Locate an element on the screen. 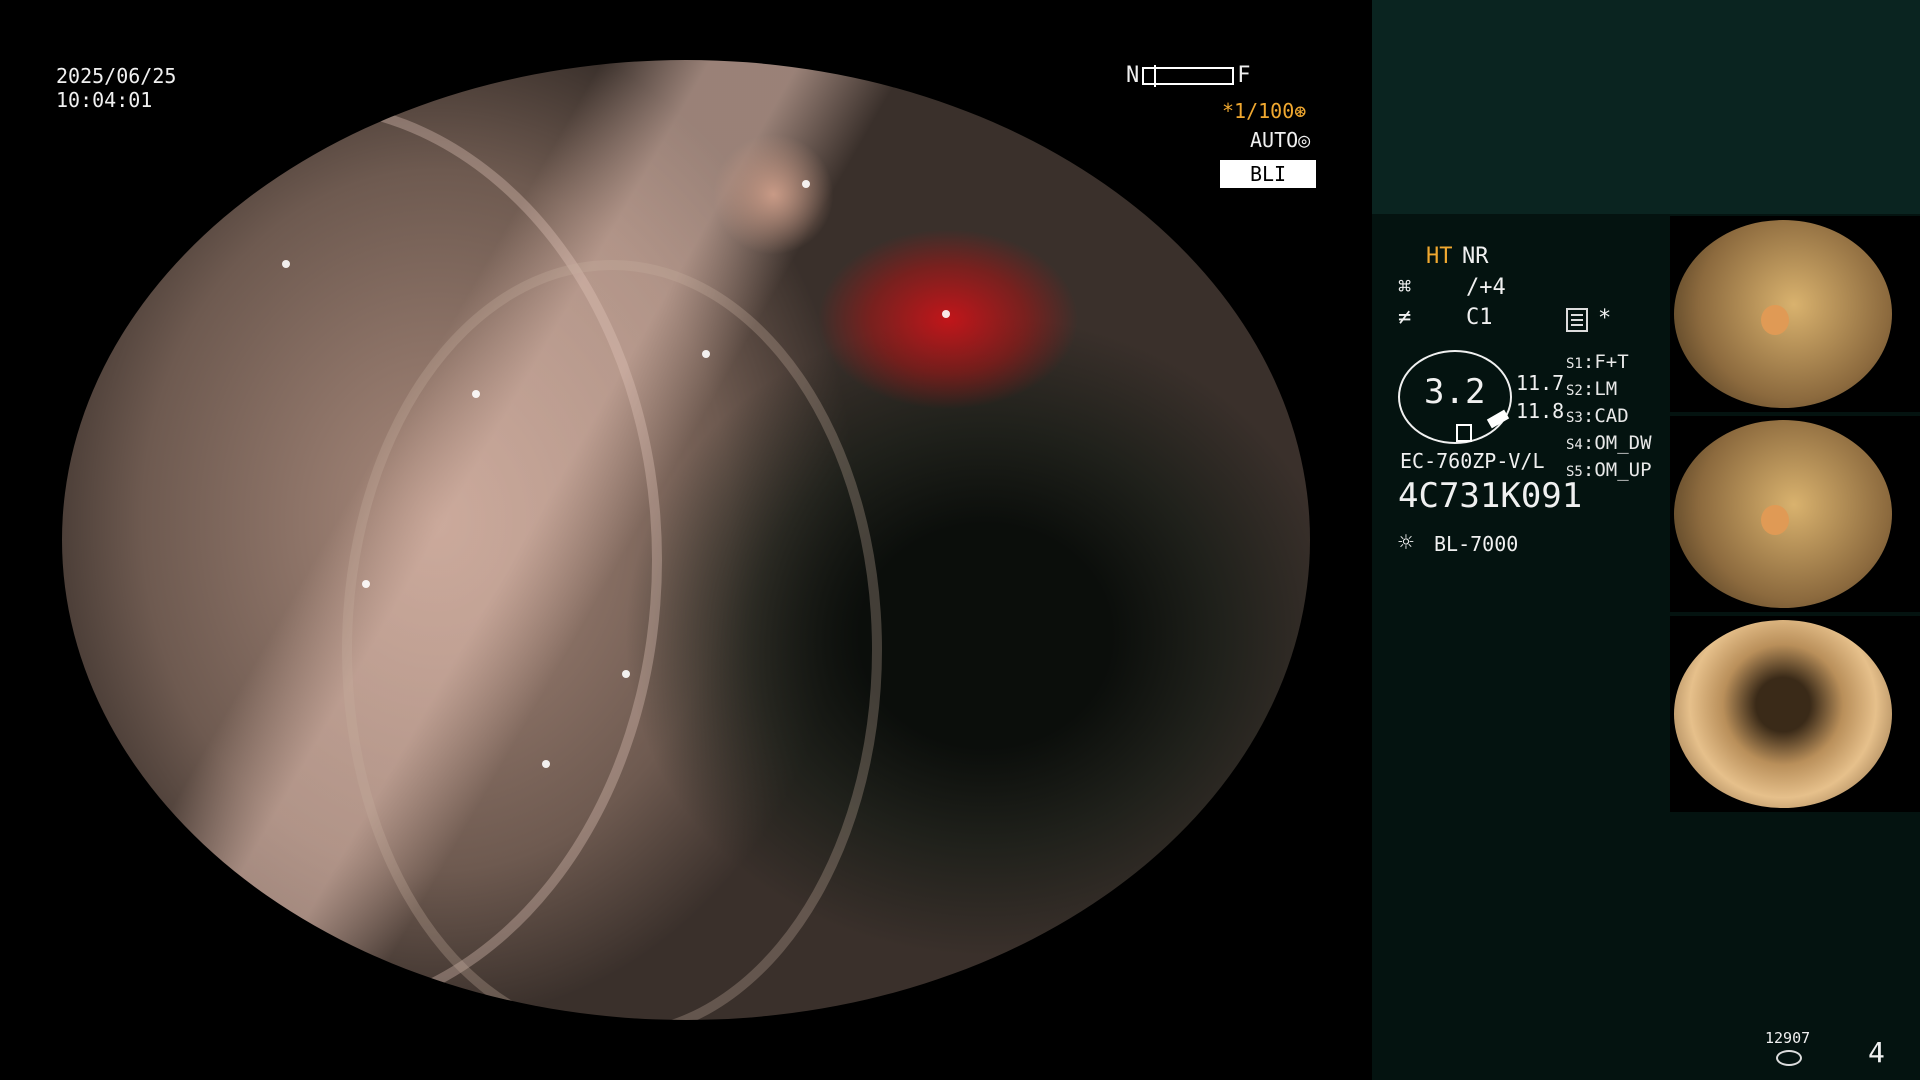 Image resolution: width=1920 pixels, height=1080 pixels. switch-value: OM_DW is located at coordinates (1623, 443).